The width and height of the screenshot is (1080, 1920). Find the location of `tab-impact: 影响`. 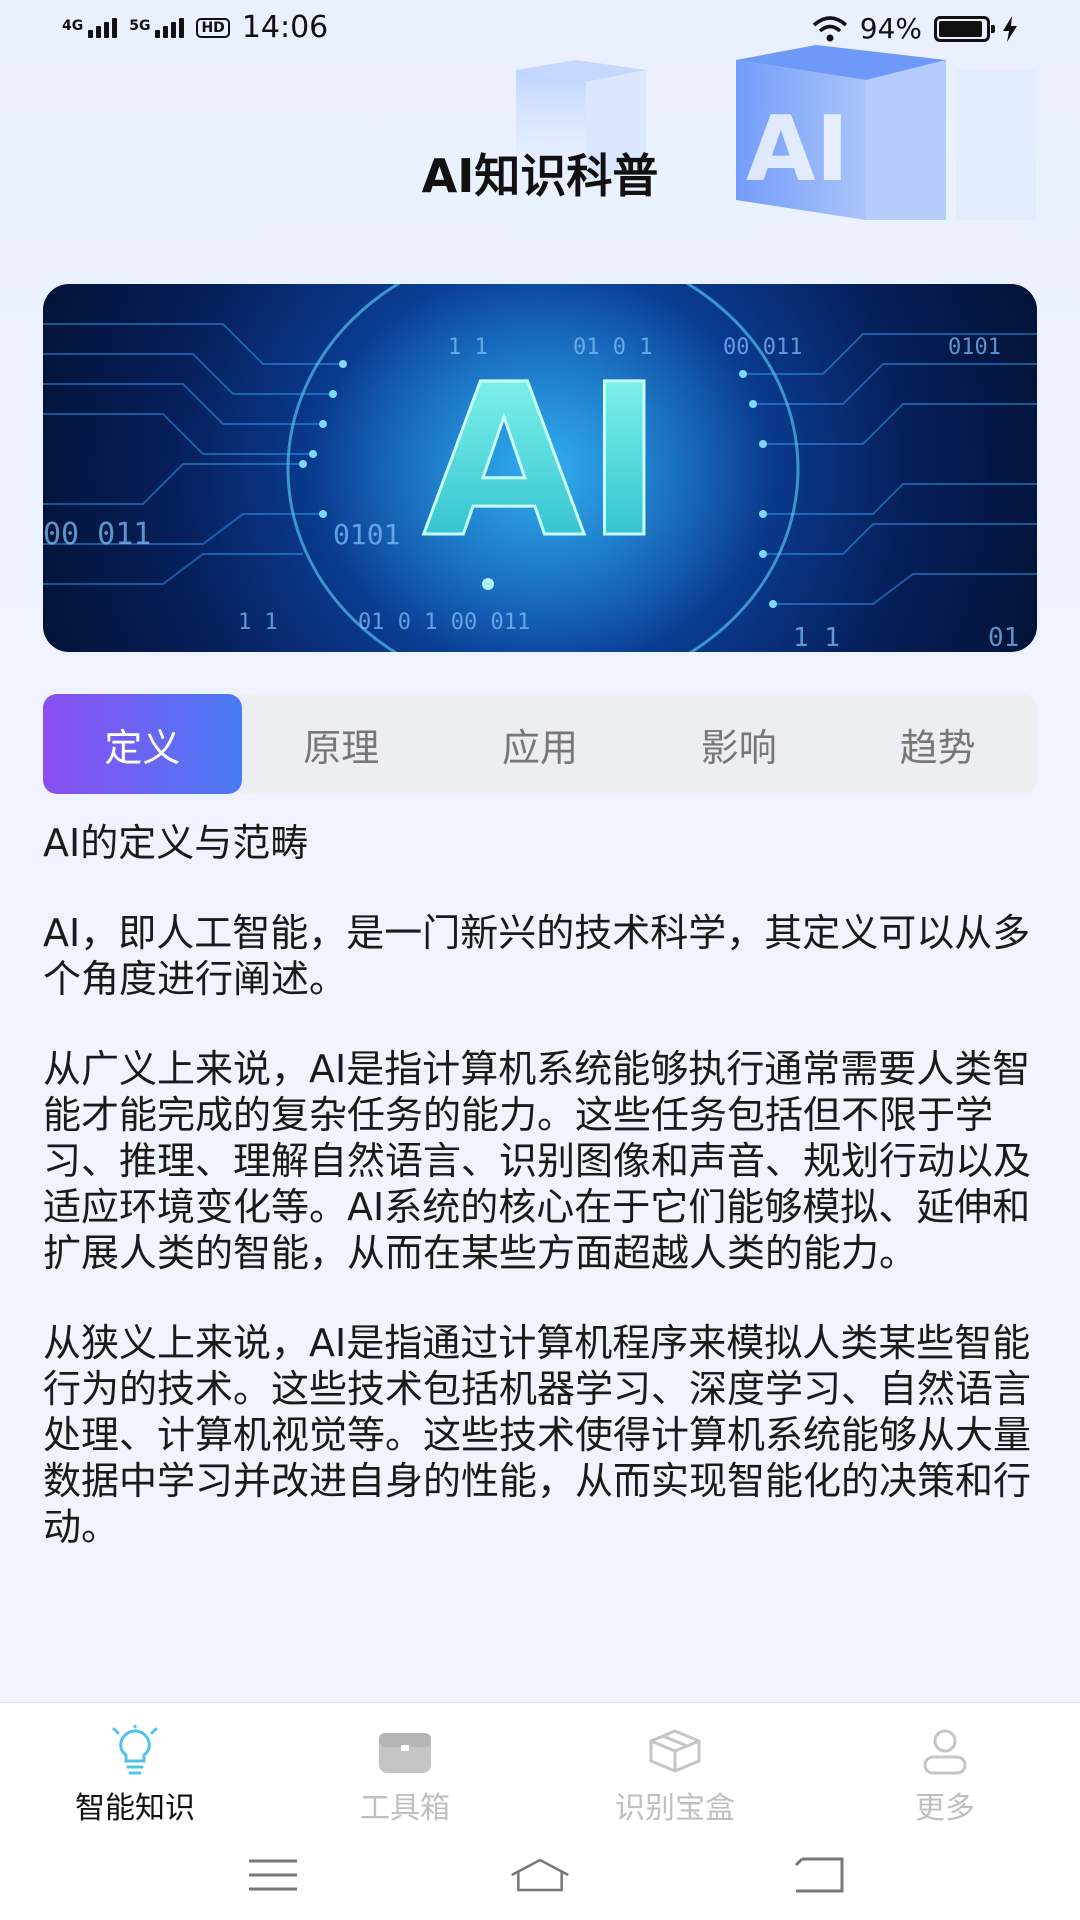

tab-impact: 影响 is located at coordinates (738, 744).